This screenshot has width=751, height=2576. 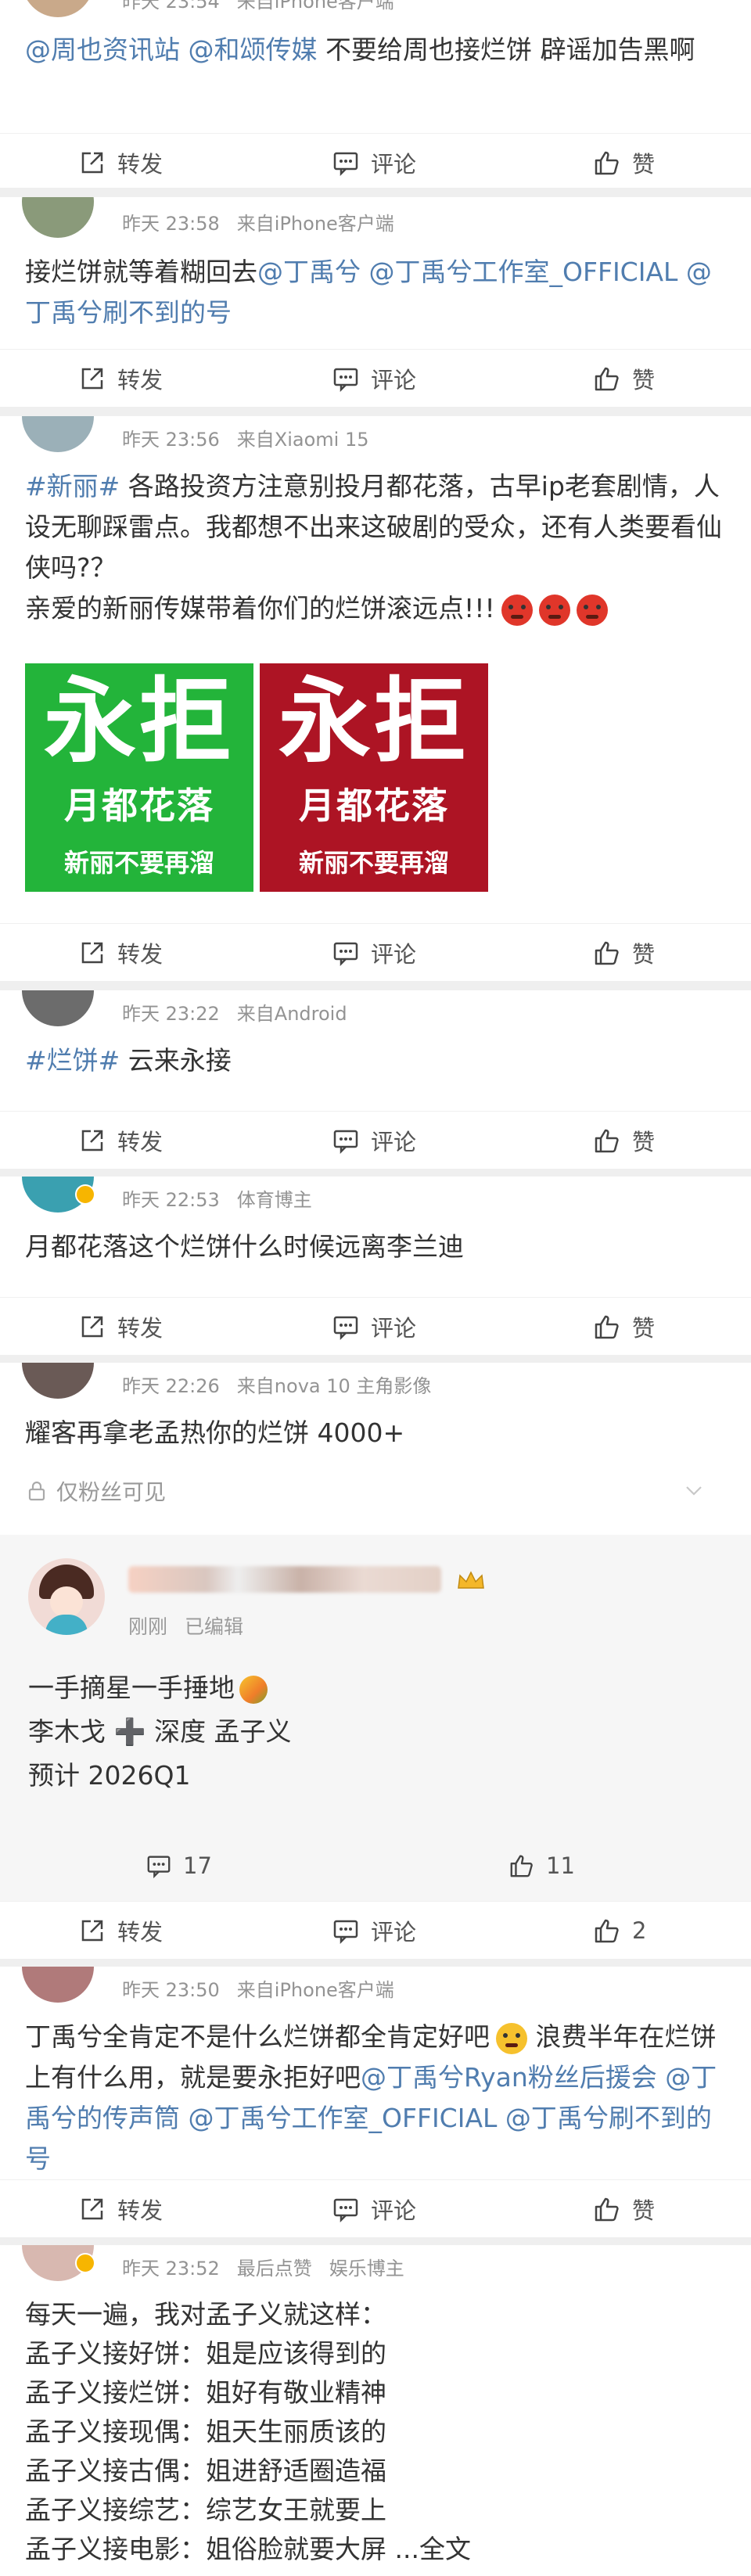 What do you see at coordinates (245, 440) in the screenshot?
I see `post-meta: 昨天 23:56 来自Xiaomi 15` at bounding box center [245, 440].